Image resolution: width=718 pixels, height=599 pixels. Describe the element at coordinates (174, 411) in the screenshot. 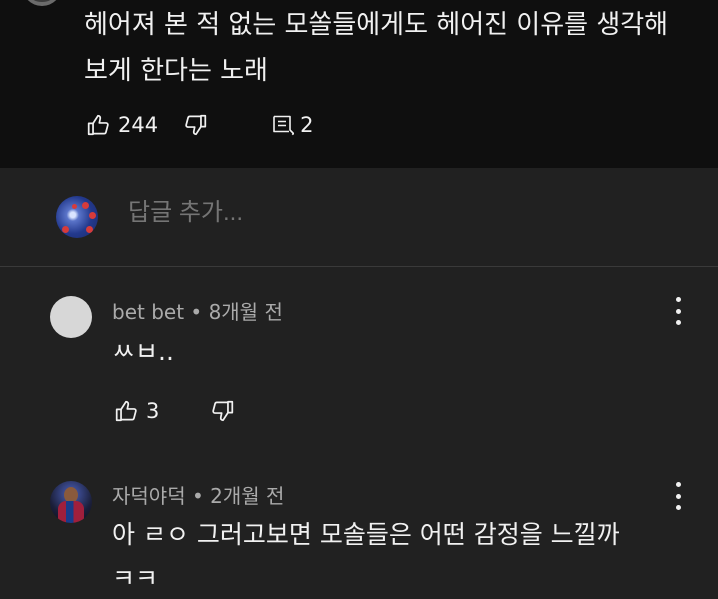

I see `comment-actions: 3` at that location.